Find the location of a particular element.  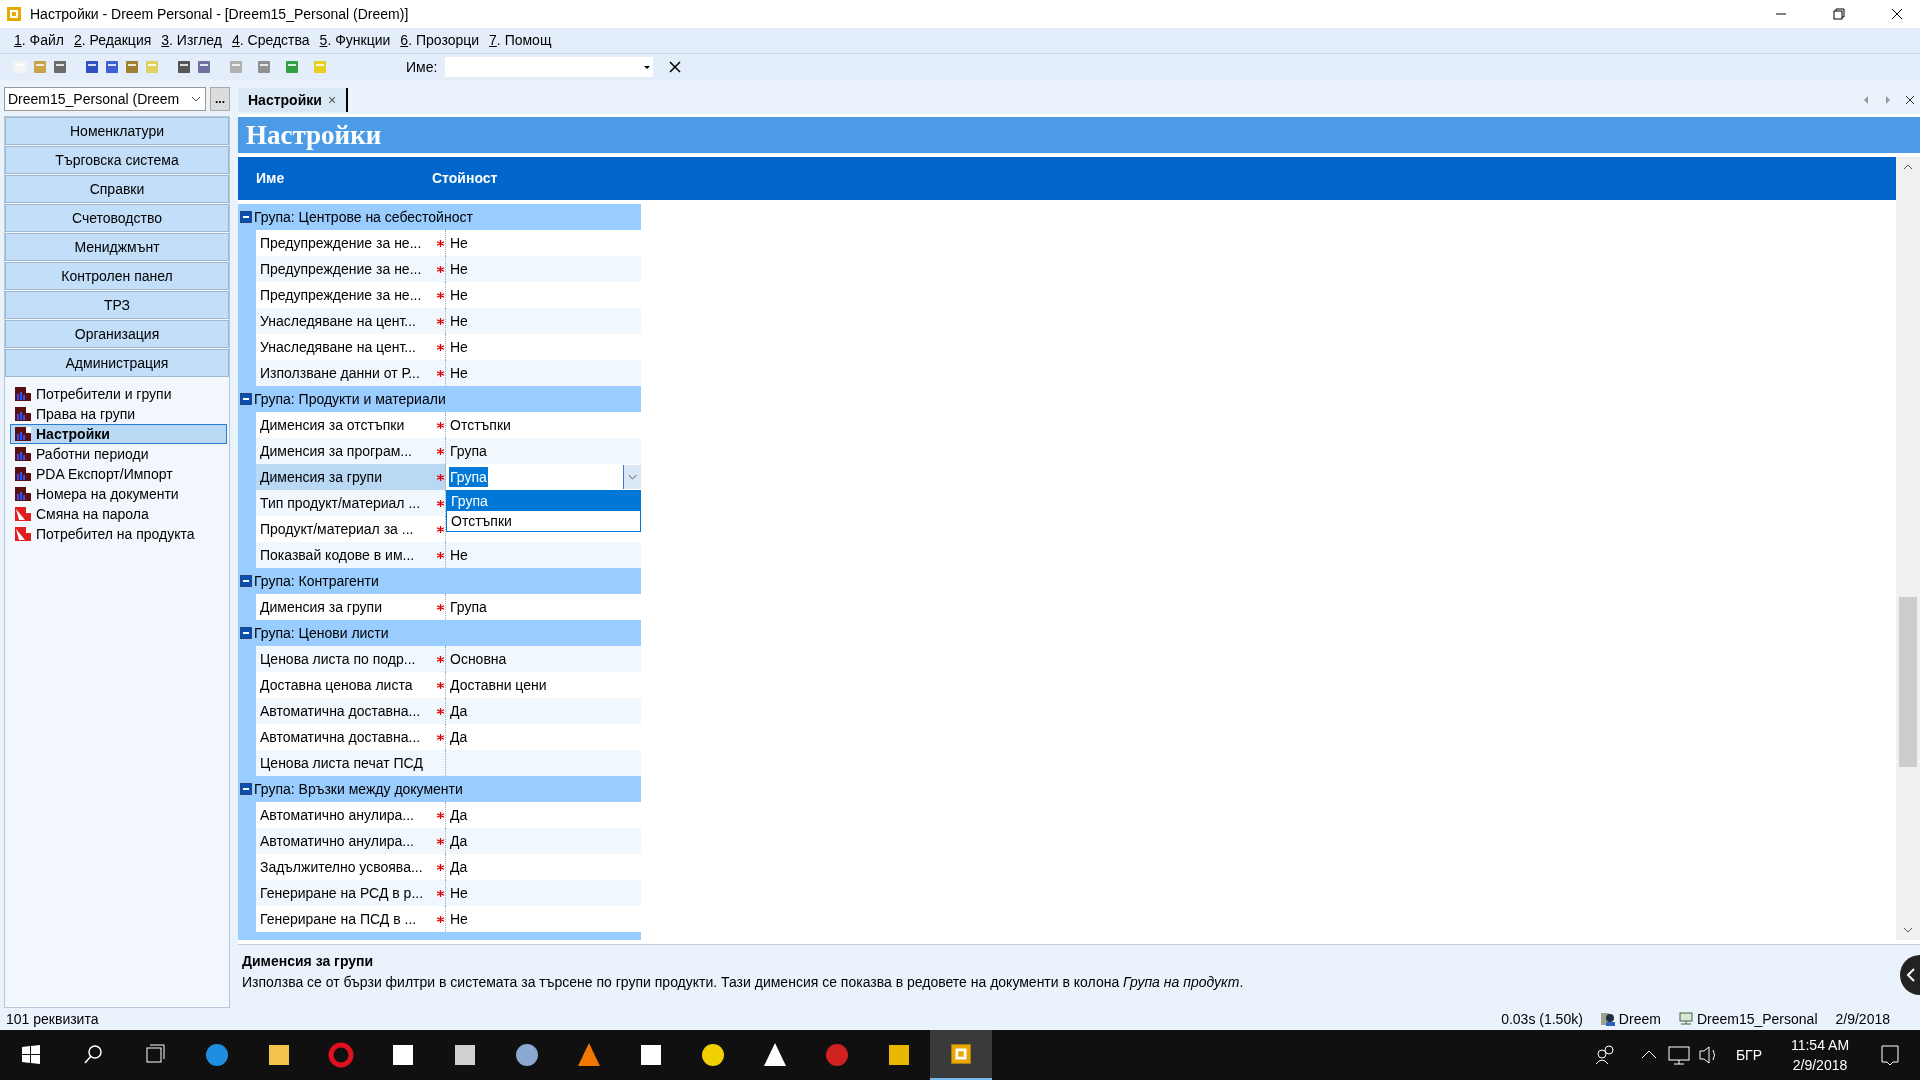

menu-item: 6. Прозорци is located at coordinates (440, 40).